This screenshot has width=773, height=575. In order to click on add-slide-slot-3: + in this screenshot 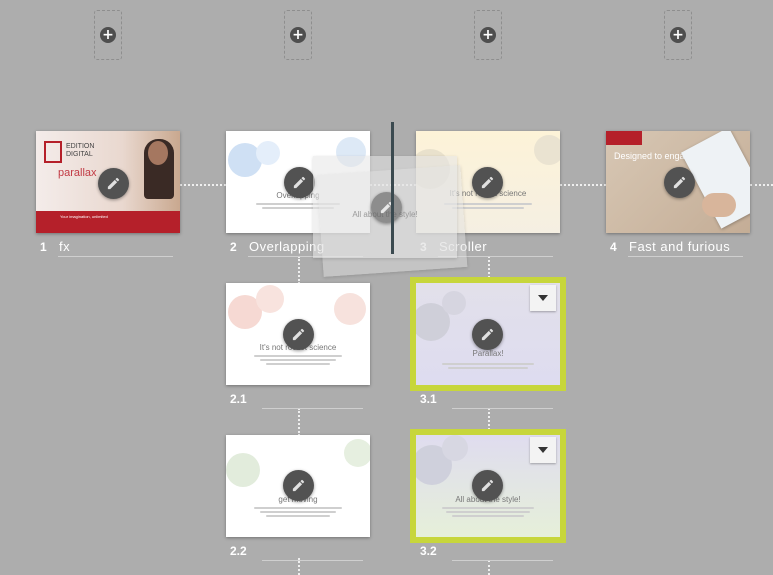, I will do `click(488, 35)`.